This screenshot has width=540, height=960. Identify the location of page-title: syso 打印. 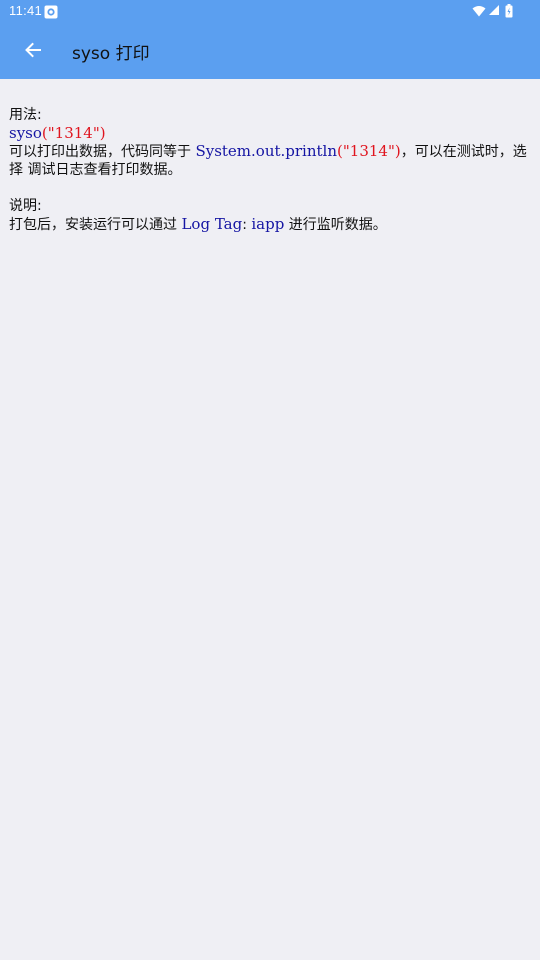
(111, 54).